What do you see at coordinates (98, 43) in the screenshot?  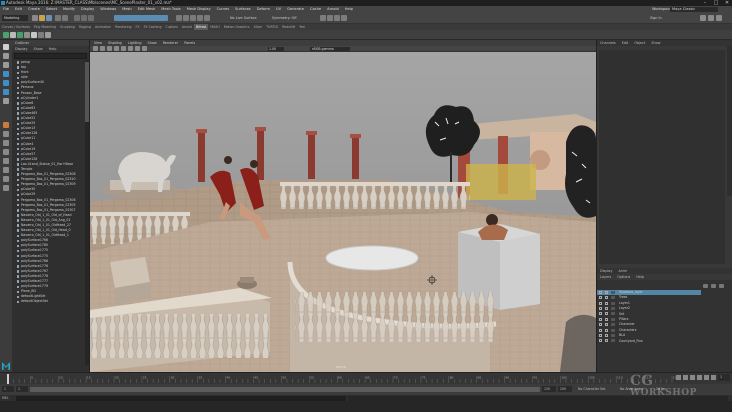 I see `viewport-menu-view: View` at bounding box center [98, 43].